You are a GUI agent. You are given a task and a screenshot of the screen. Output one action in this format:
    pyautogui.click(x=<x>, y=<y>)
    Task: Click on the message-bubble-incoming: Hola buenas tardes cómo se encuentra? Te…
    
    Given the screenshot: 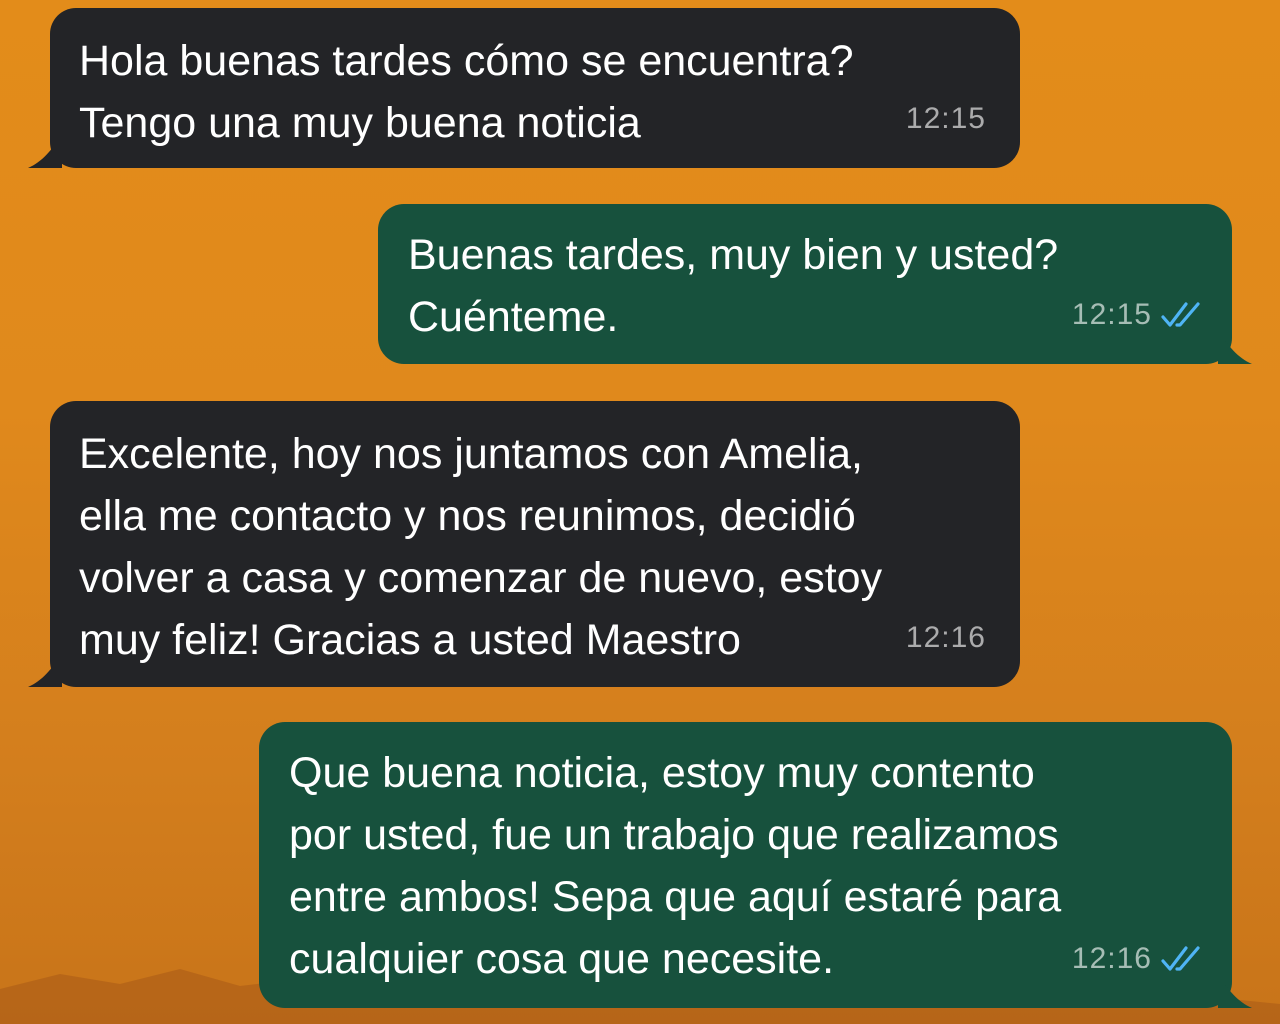 What is the action you would take?
    pyautogui.click(x=524, y=88)
    